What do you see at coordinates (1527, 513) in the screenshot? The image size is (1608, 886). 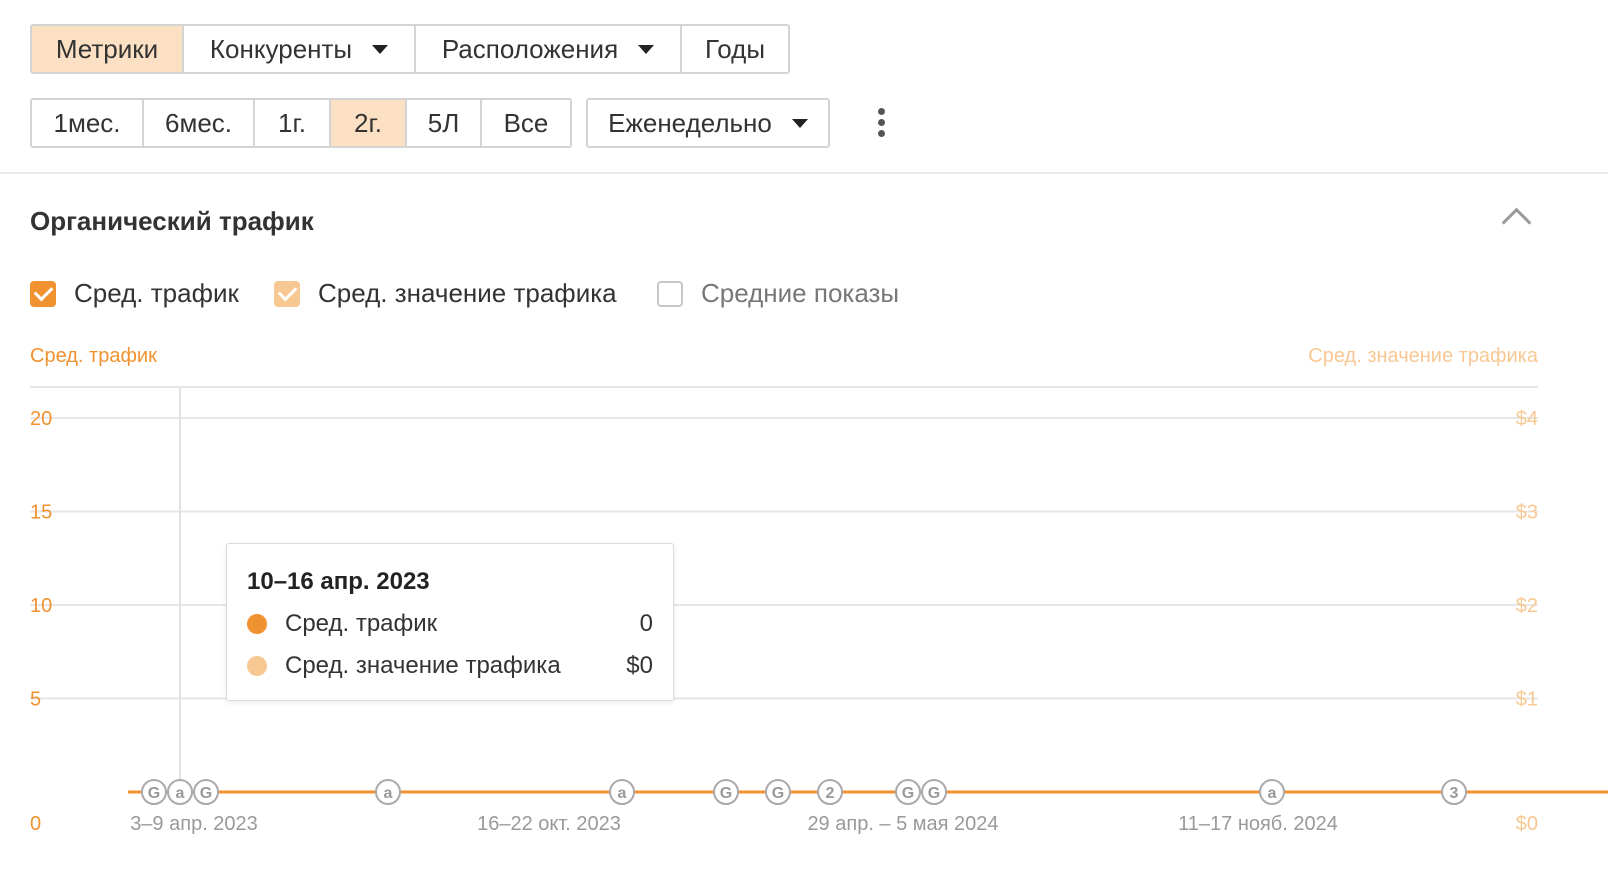 I see `y-right-tick-label: $3` at bounding box center [1527, 513].